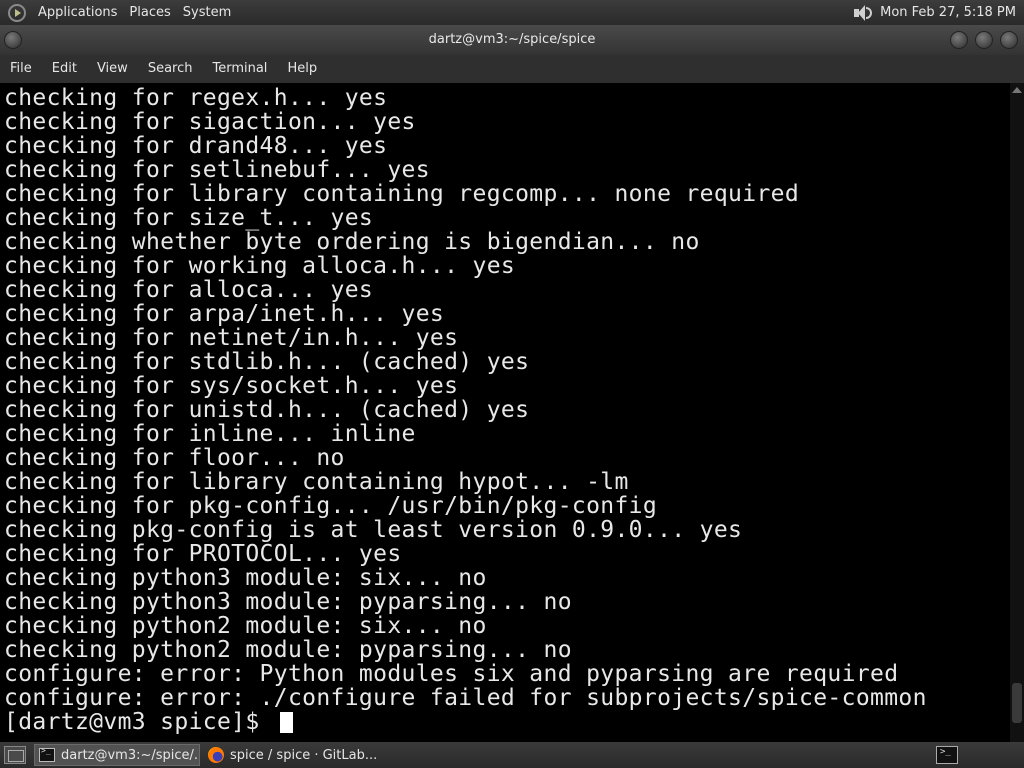  Describe the element at coordinates (1017, 703) in the screenshot. I see `scrollbar-thumb` at that location.